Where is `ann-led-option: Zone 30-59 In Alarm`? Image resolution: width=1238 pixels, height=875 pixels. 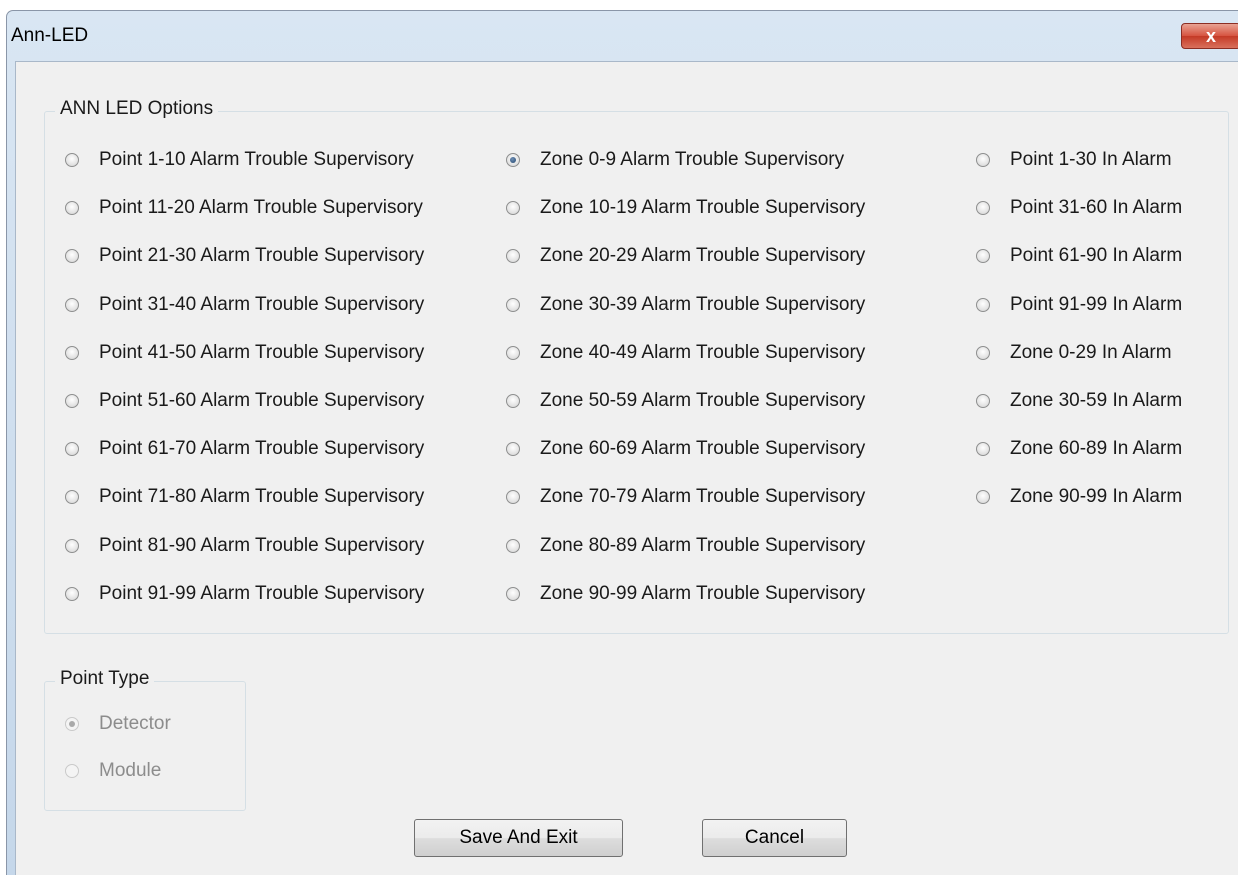 ann-led-option: Zone 30-59 In Alarm is located at coordinates (1079, 401).